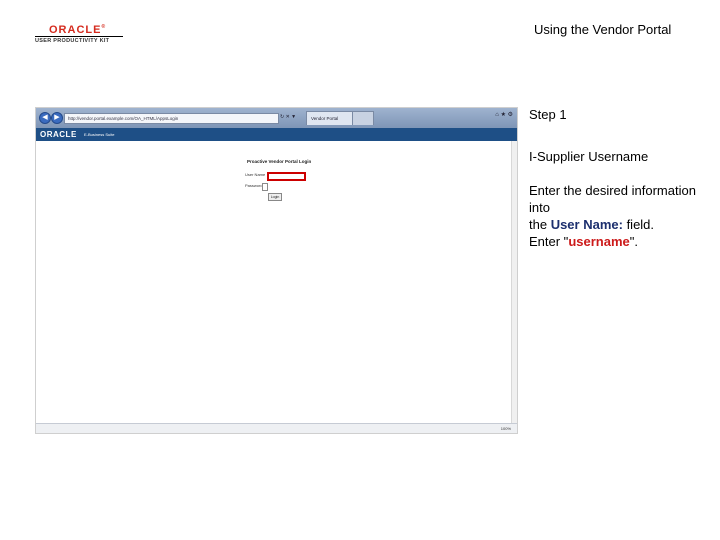 This screenshot has width=720, height=540. What do you see at coordinates (286, 176) in the screenshot?
I see `user-name-field` at bounding box center [286, 176].